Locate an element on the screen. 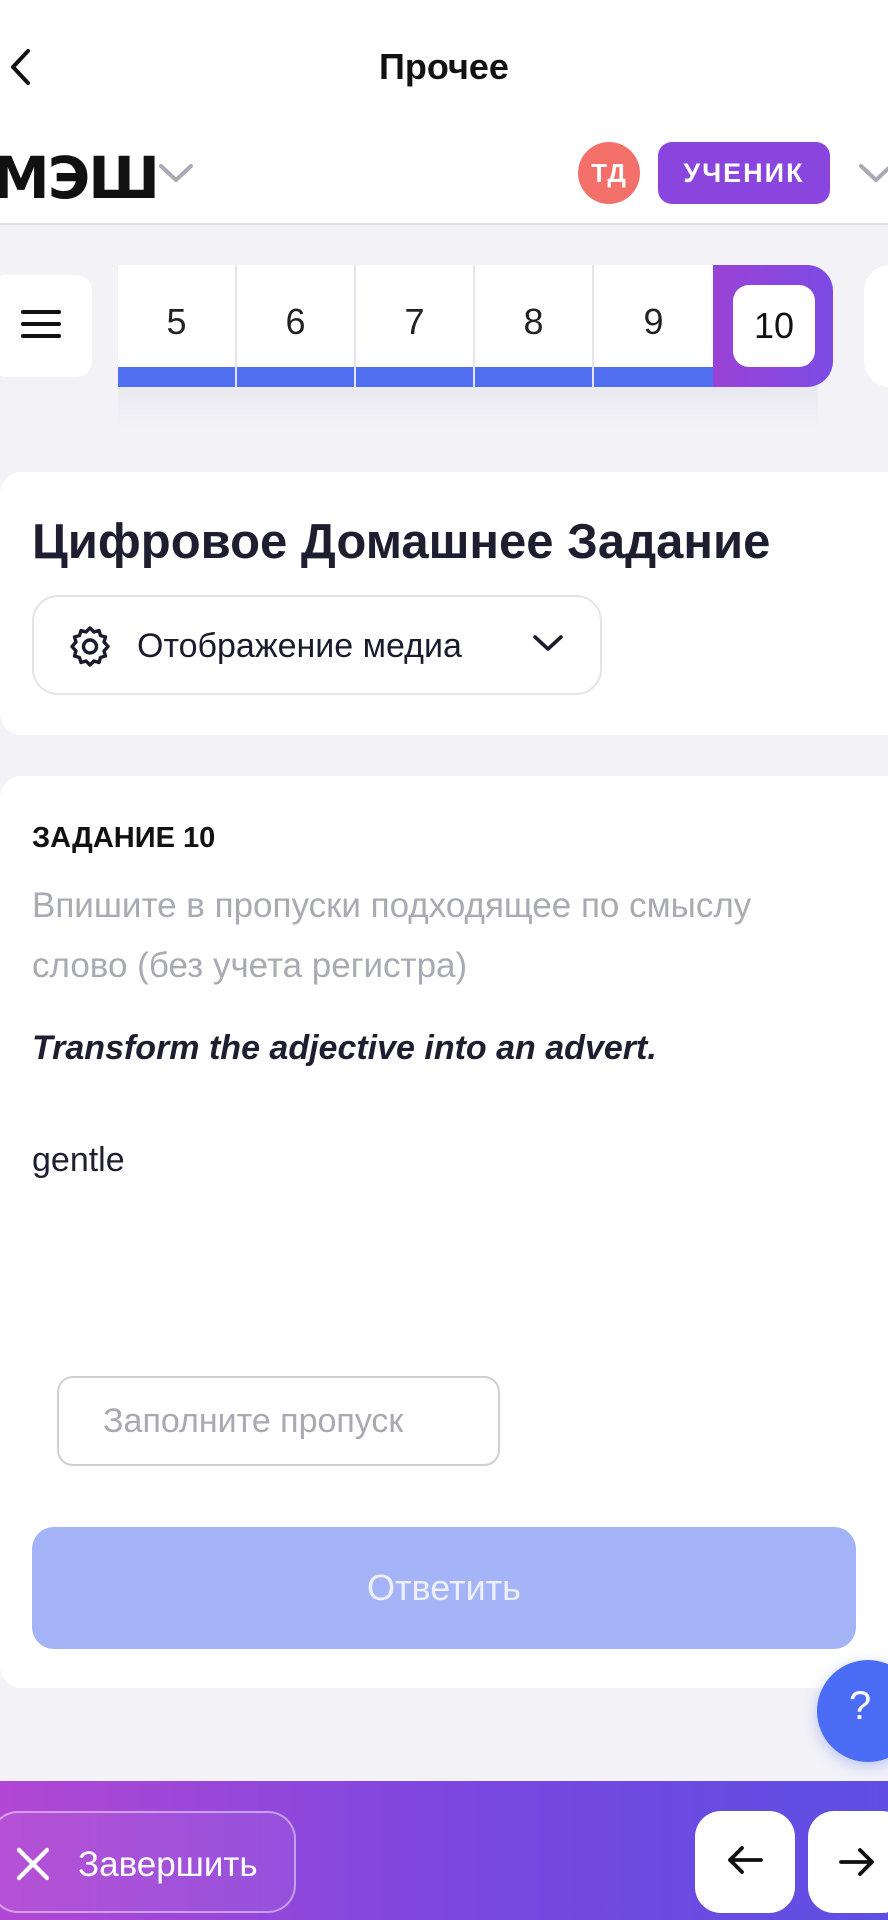 The width and height of the screenshot is (888, 1920). finish-label: Завершить is located at coordinates (168, 1864).